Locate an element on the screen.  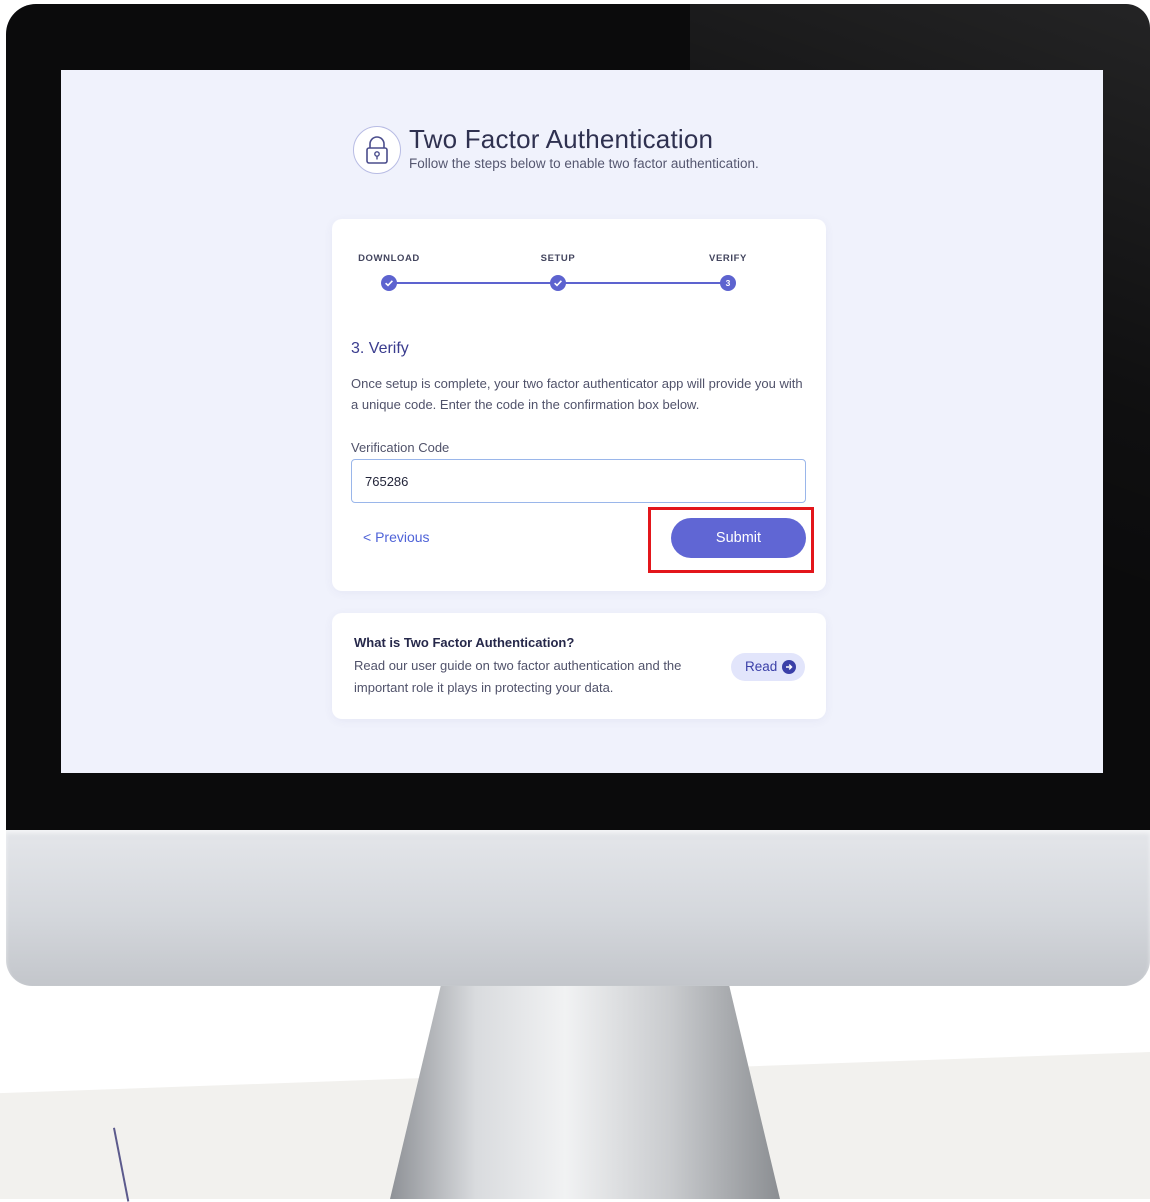
page-title: Two Factor Authentication is located at coordinates (561, 139).